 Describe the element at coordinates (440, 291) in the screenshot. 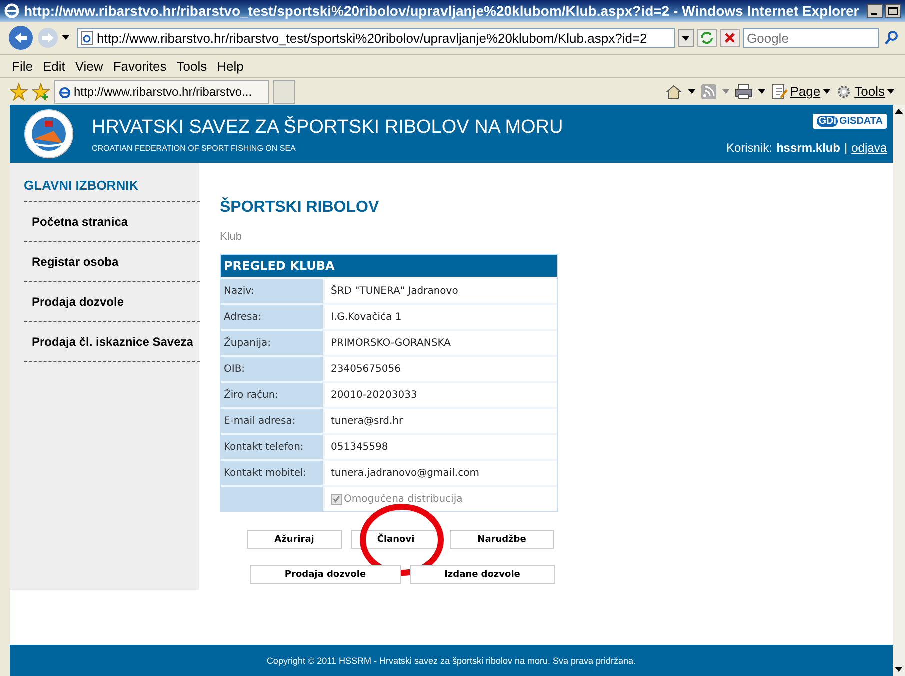

I see `field-value: ŠRD "TUNERA" Jadranovo` at that location.